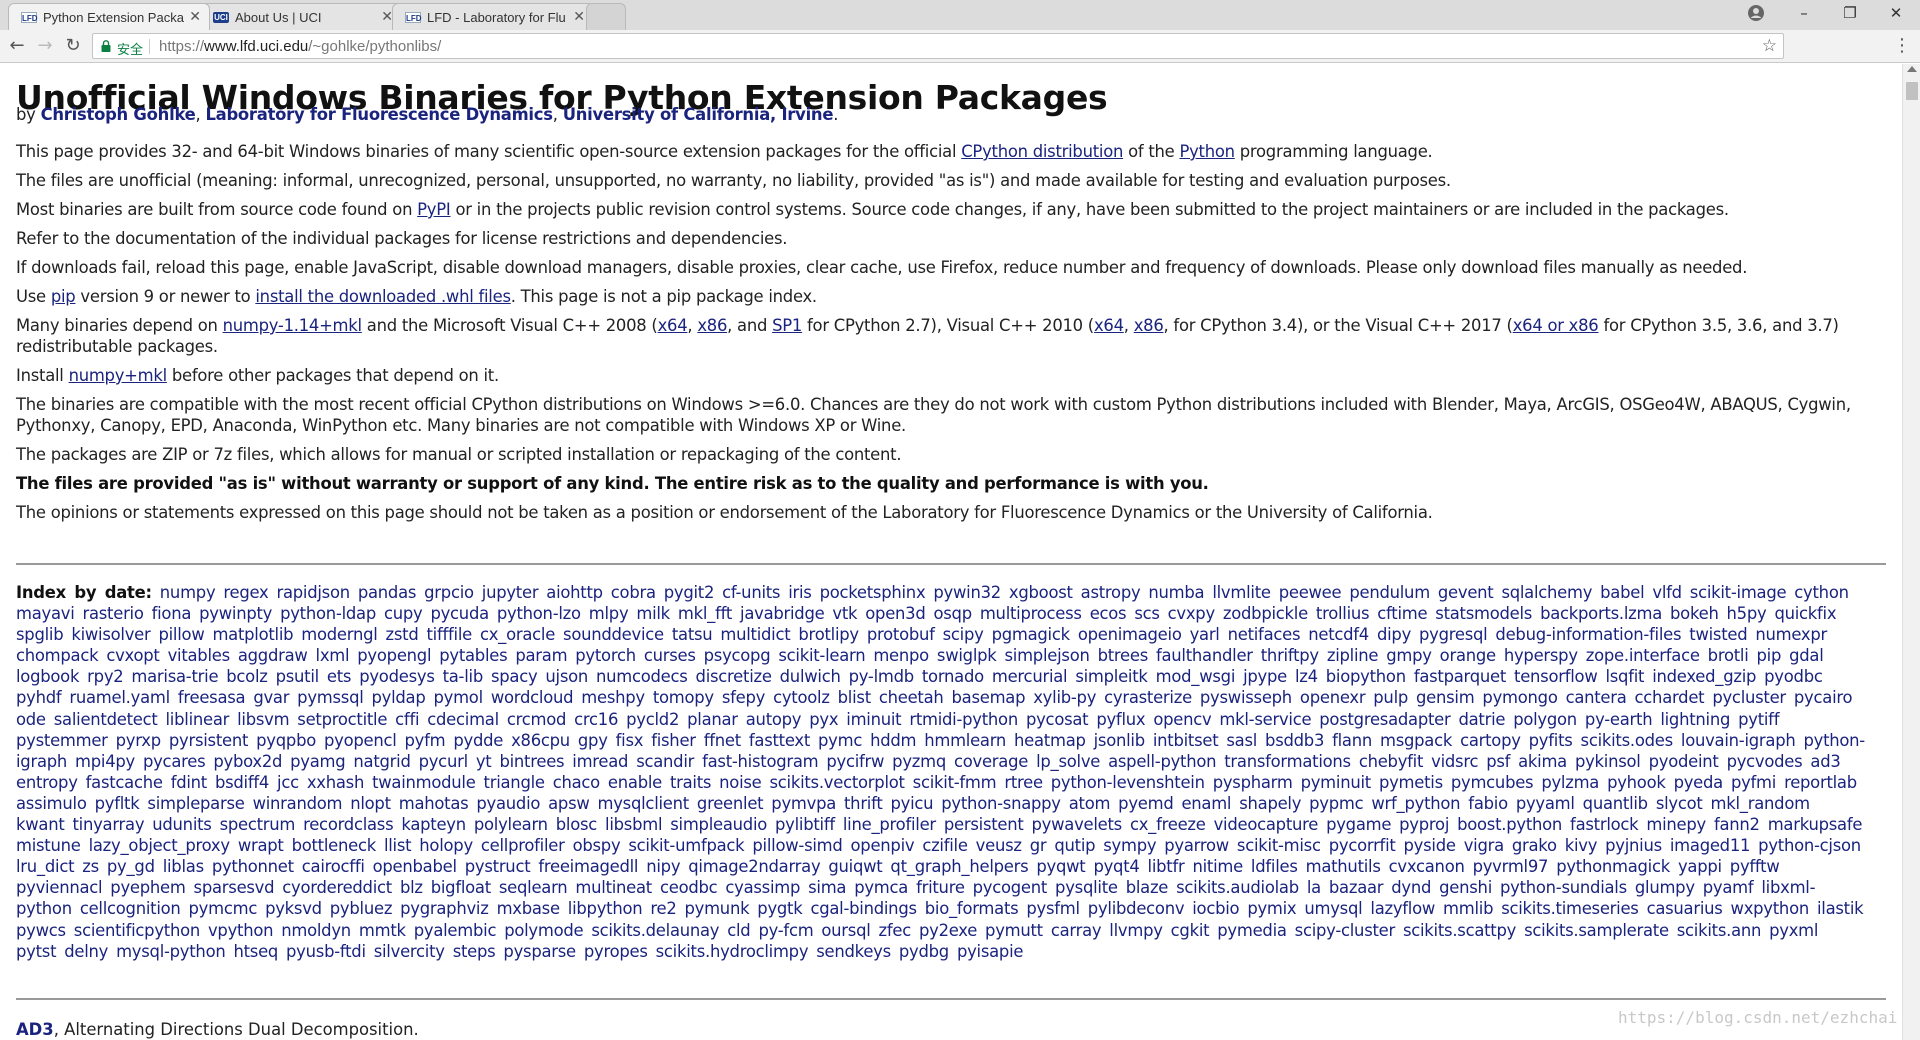 Image resolution: width=1920 pixels, height=1040 pixels. I want to click on index-link-hyperspy: hyperspy, so click(1541, 655).